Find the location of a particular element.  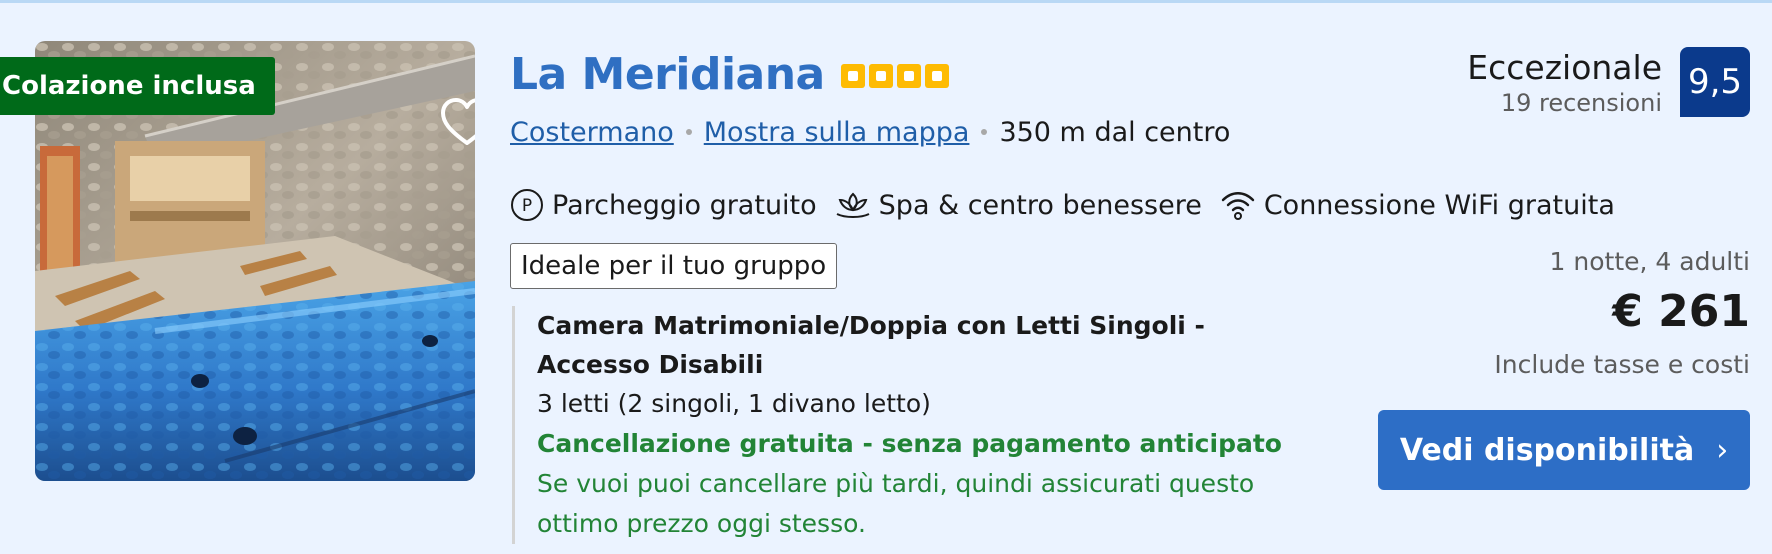

top-divider is located at coordinates (886, 1).